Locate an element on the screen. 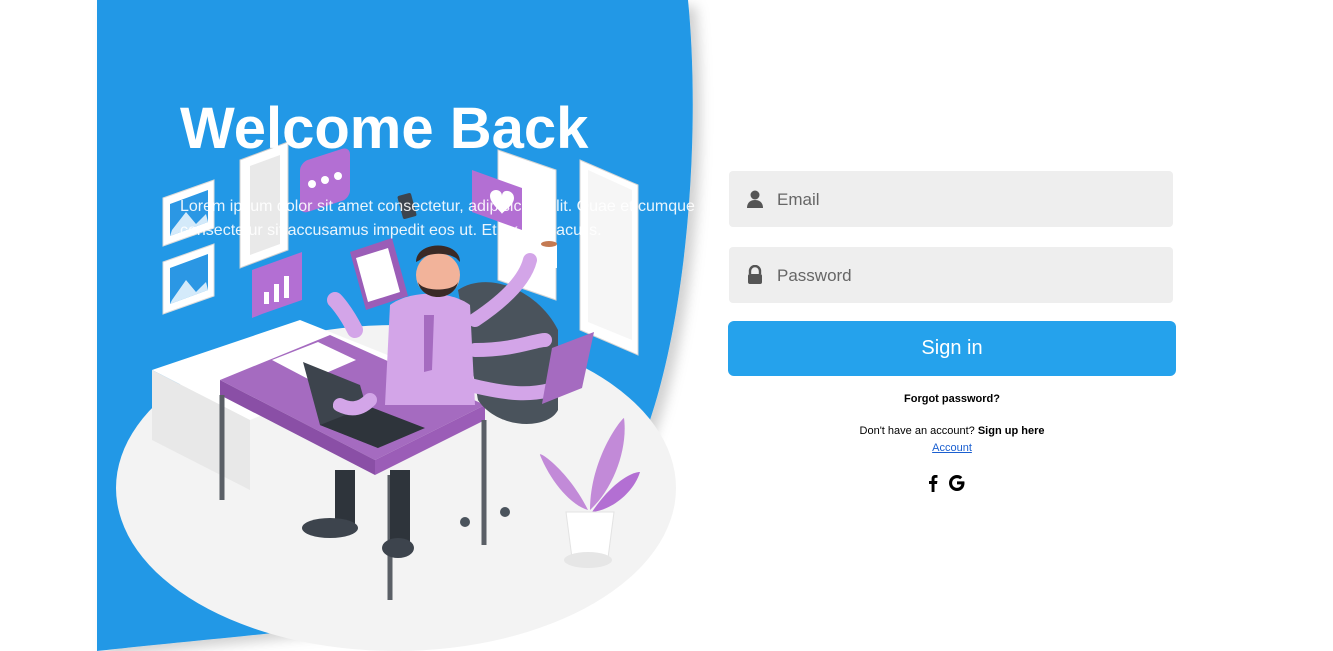 Image resolution: width=1333 pixels, height=651 pixels. password-field is located at coordinates (951, 276).